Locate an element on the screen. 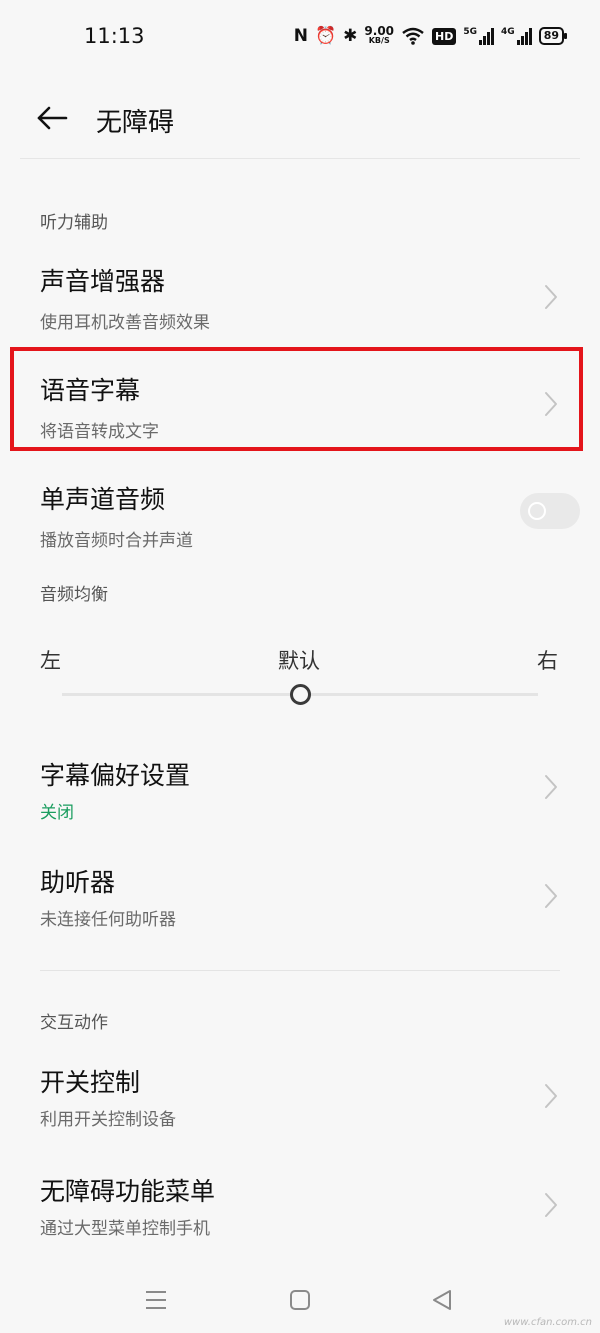  arrow-left-icon is located at coordinates (52, 118).